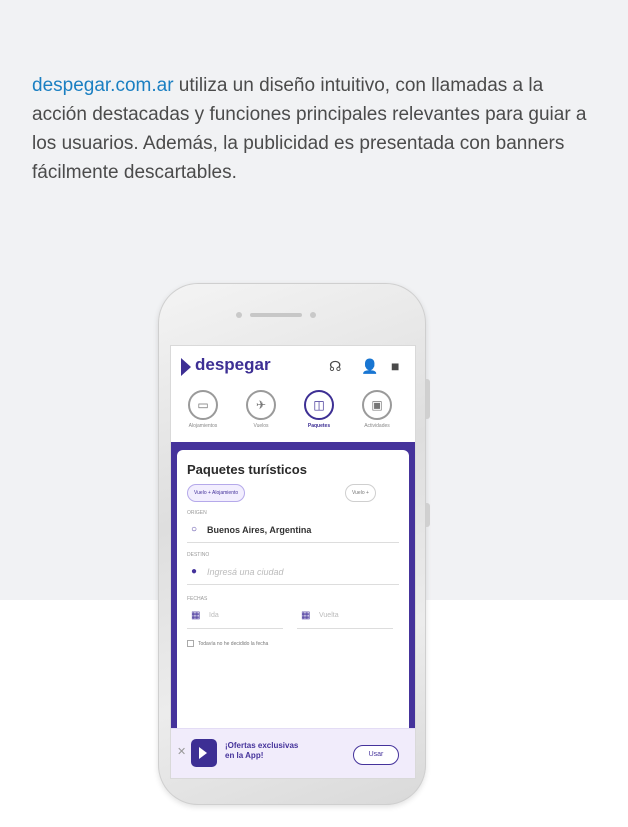  Describe the element at coordinates (233, 365) in the screenshot. I see `app-brand: despegar` at that location.